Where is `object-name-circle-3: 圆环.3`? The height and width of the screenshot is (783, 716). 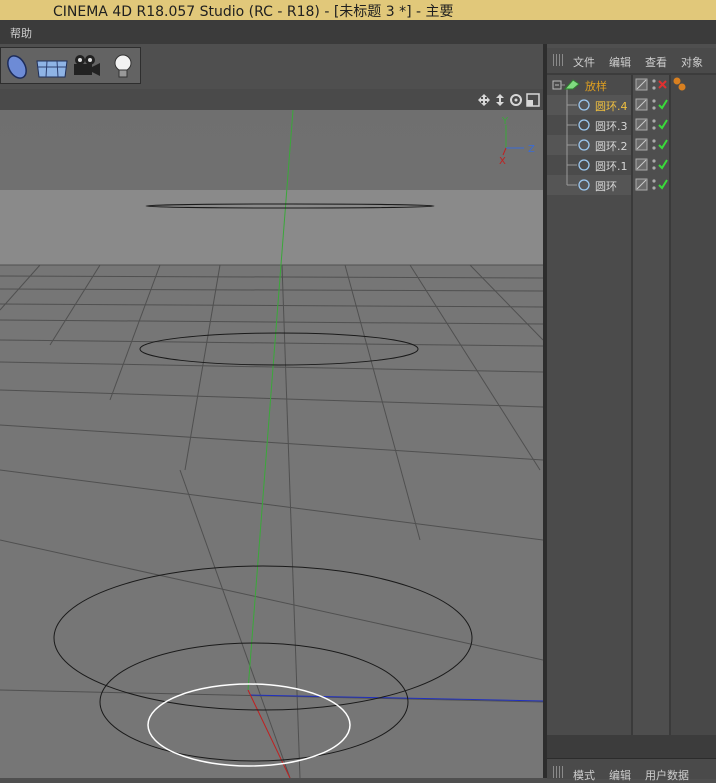
object-name-circle-3: 圆环.3 is located at coordinates (611, 126).